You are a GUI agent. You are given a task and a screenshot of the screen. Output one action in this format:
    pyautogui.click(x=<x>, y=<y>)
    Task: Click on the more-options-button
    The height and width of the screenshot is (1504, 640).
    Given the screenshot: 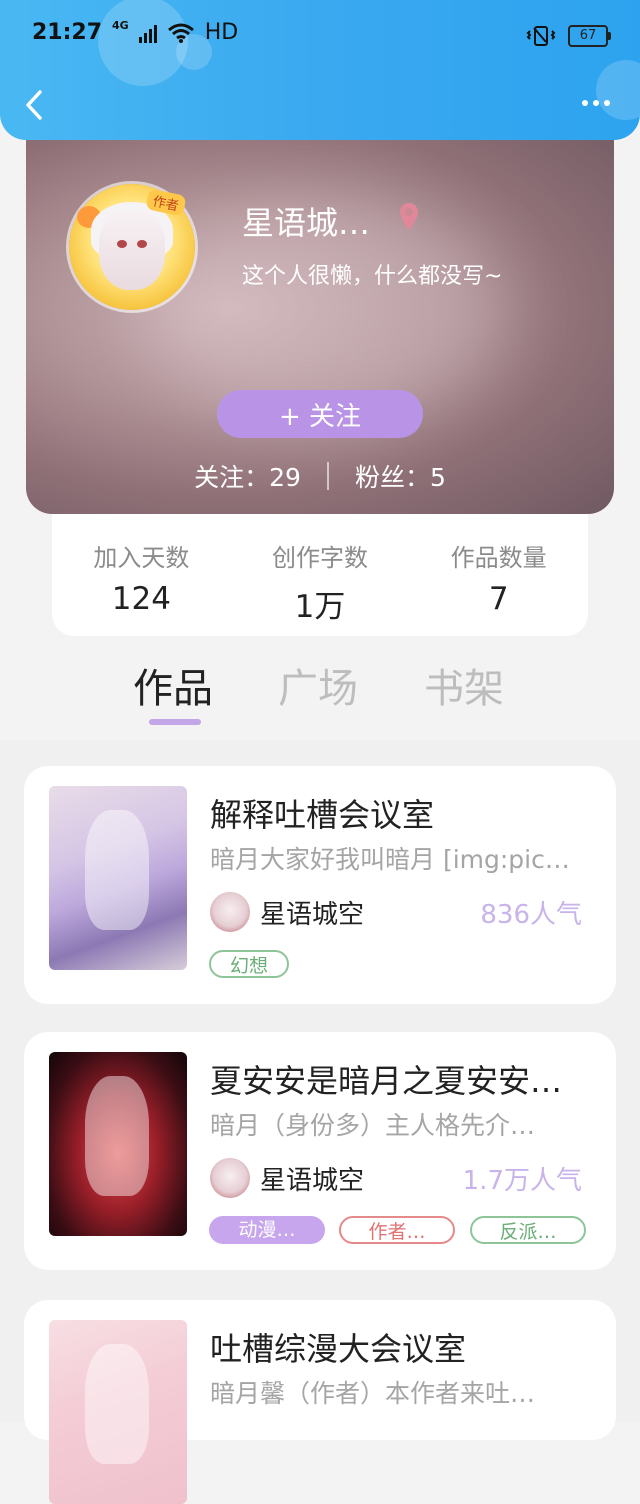 What is the action you would take?
    pyautogui.click(x=596, y=103)
    